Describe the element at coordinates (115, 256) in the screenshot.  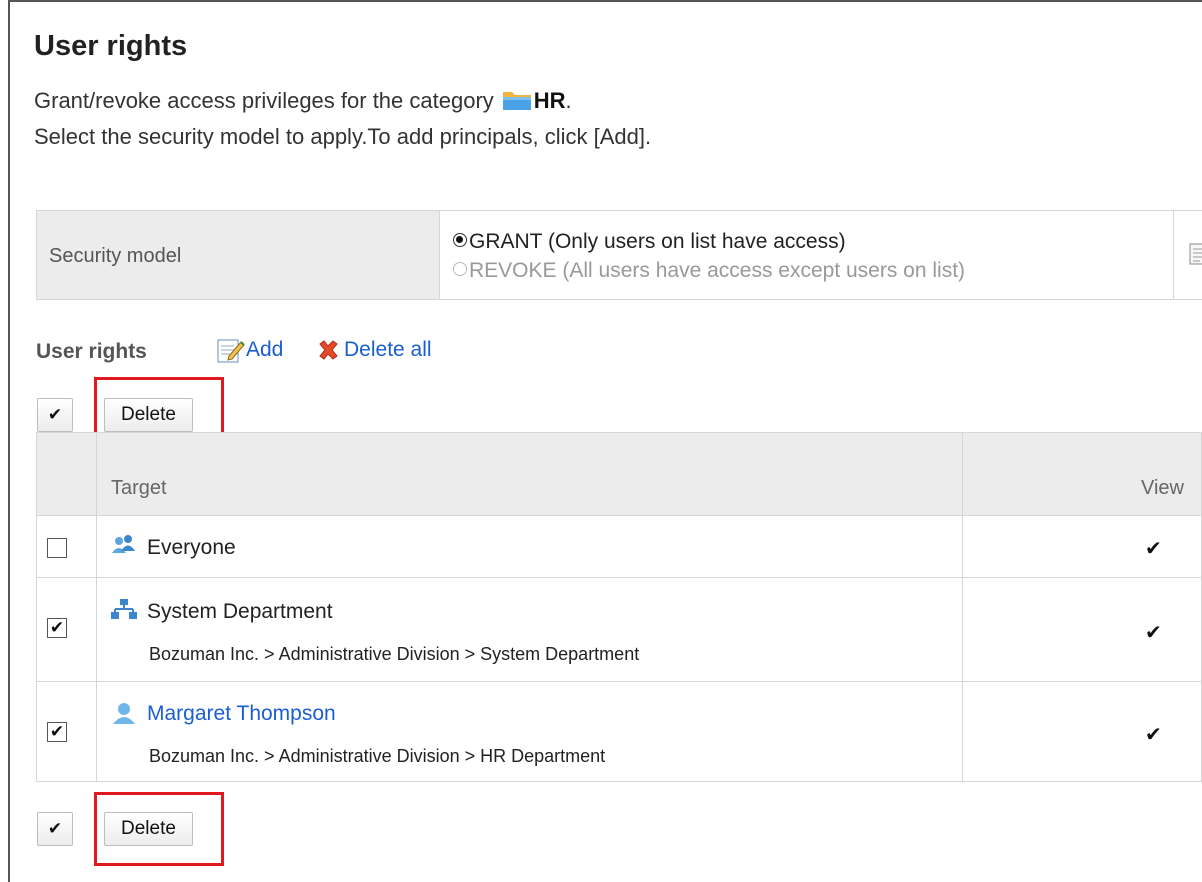
I see `security-model-label: Security model` at that location.